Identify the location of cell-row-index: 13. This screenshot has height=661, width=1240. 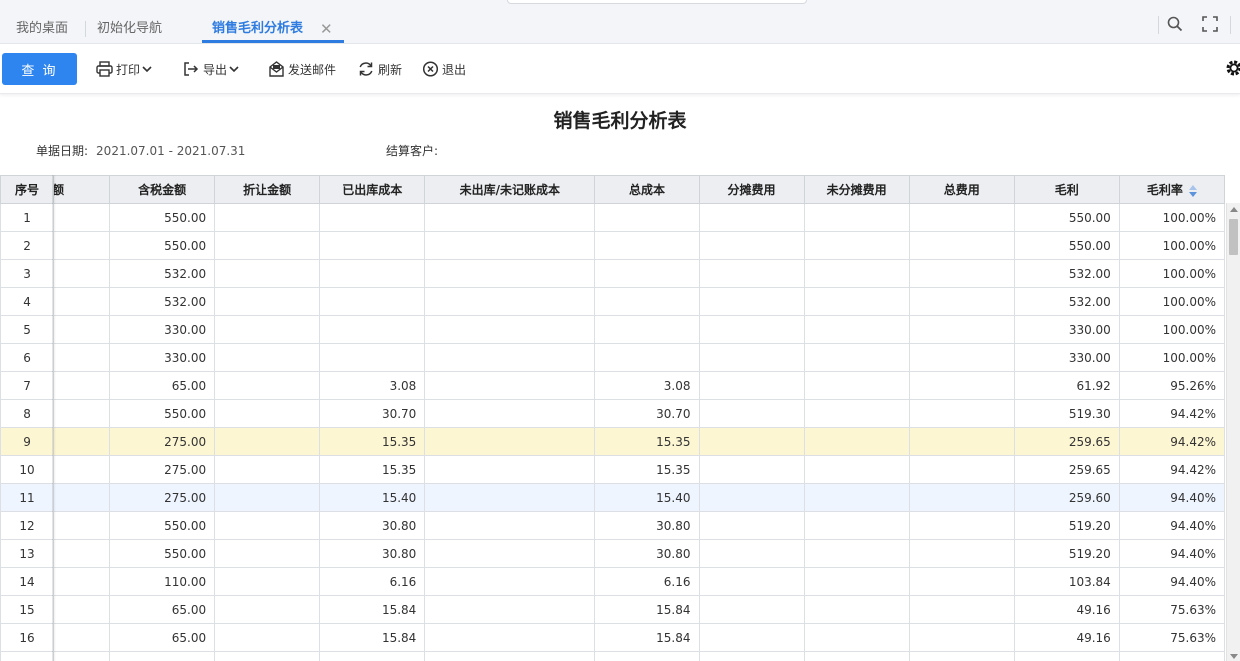
(27, 553).